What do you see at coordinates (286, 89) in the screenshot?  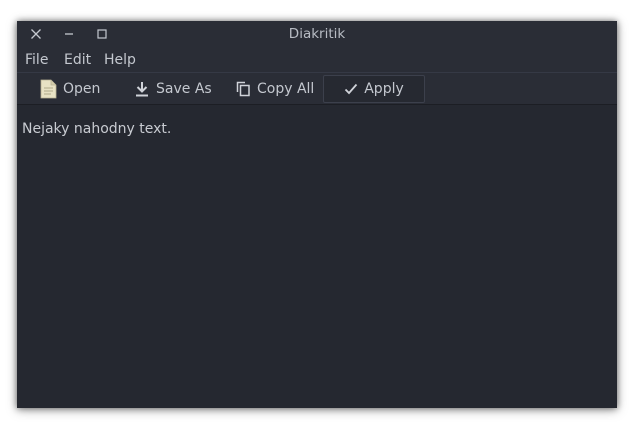 I see `copy-all-label: Copy All` at bounding box center [286, 89].